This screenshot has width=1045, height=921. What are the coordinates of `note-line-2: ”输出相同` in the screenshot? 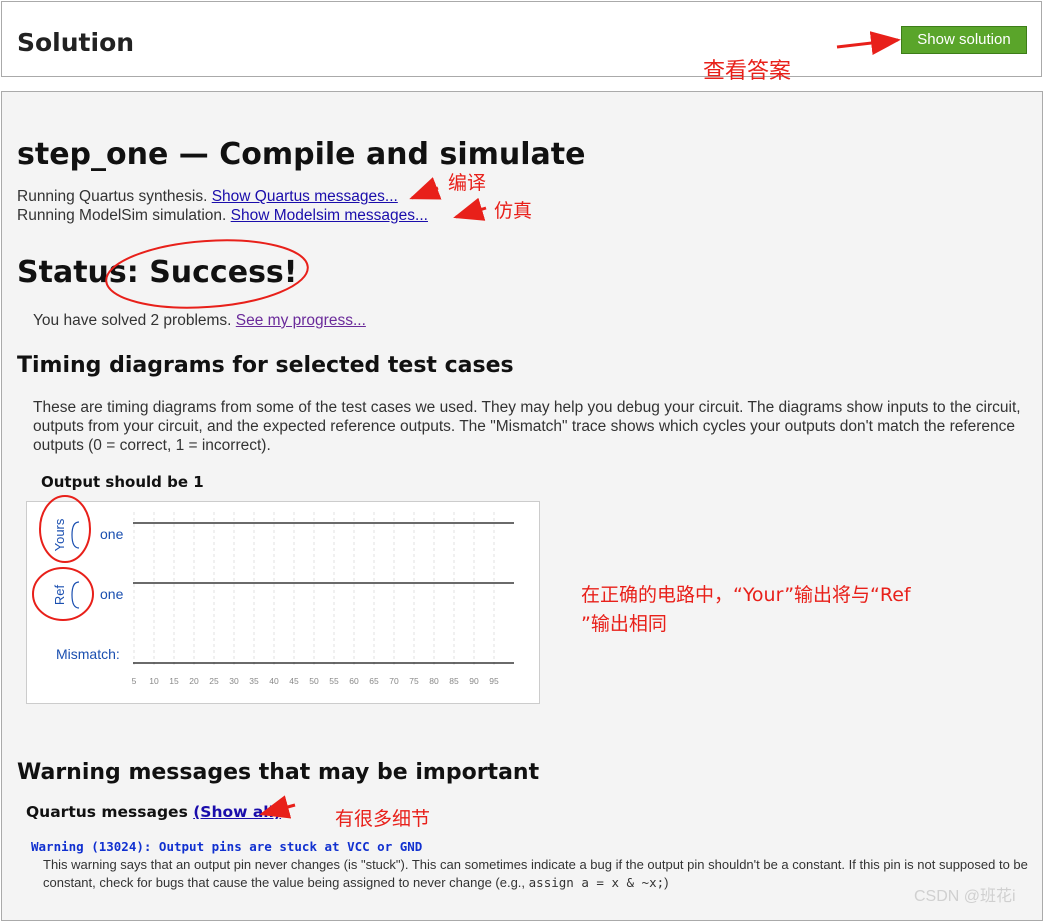 It's located at (624, 624).